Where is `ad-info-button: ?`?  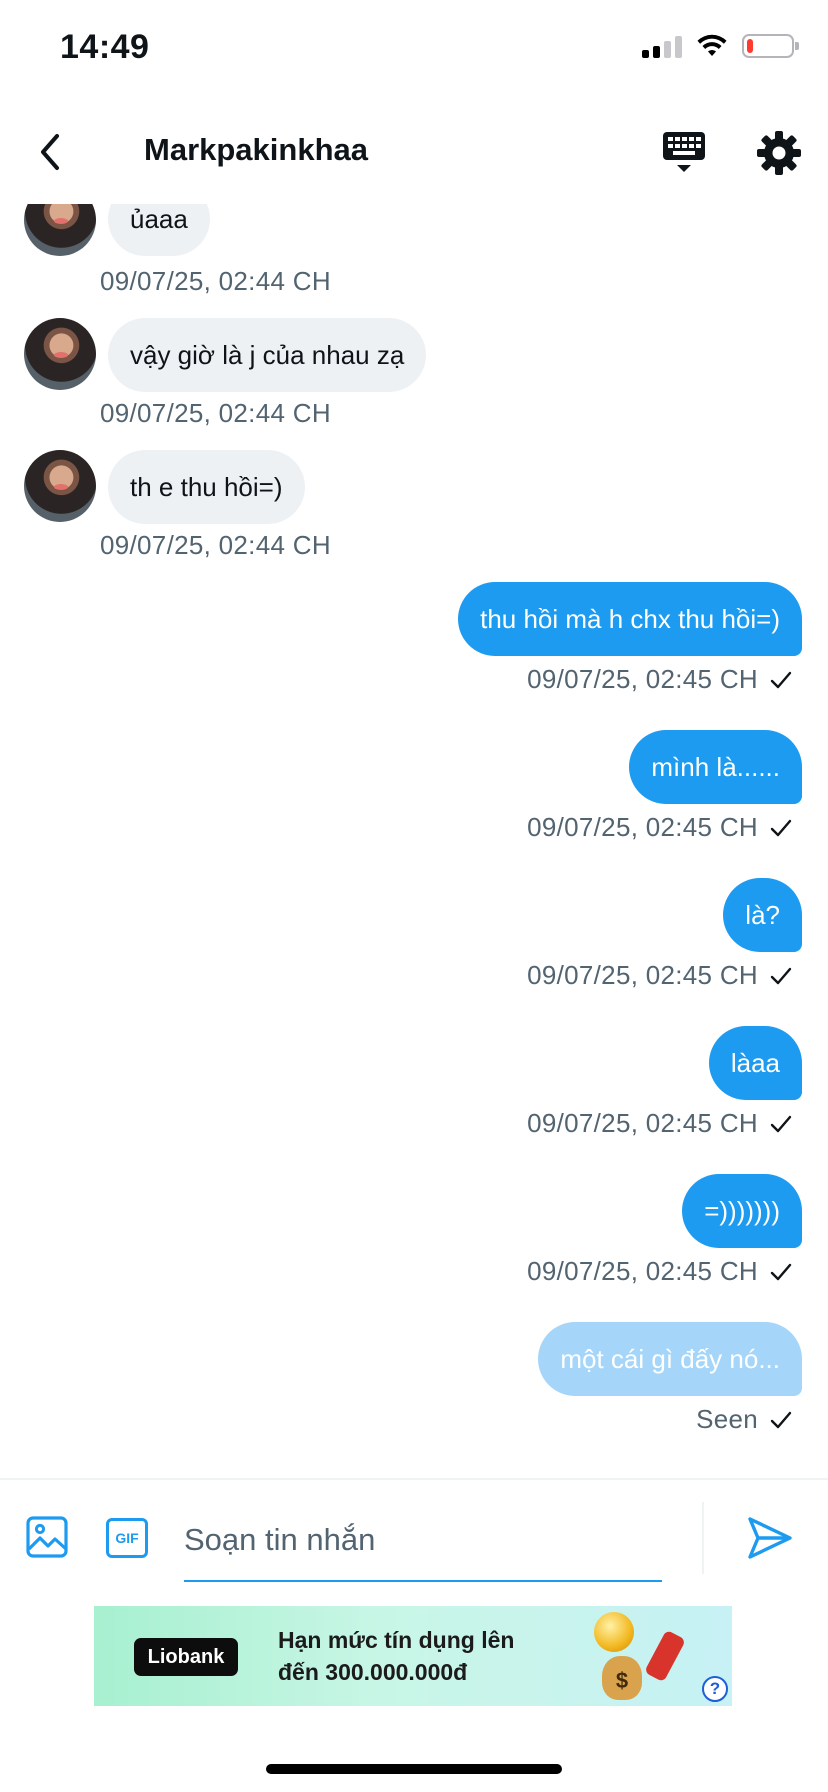 ad-info-button: ? is located at coordinates (715, 1689).